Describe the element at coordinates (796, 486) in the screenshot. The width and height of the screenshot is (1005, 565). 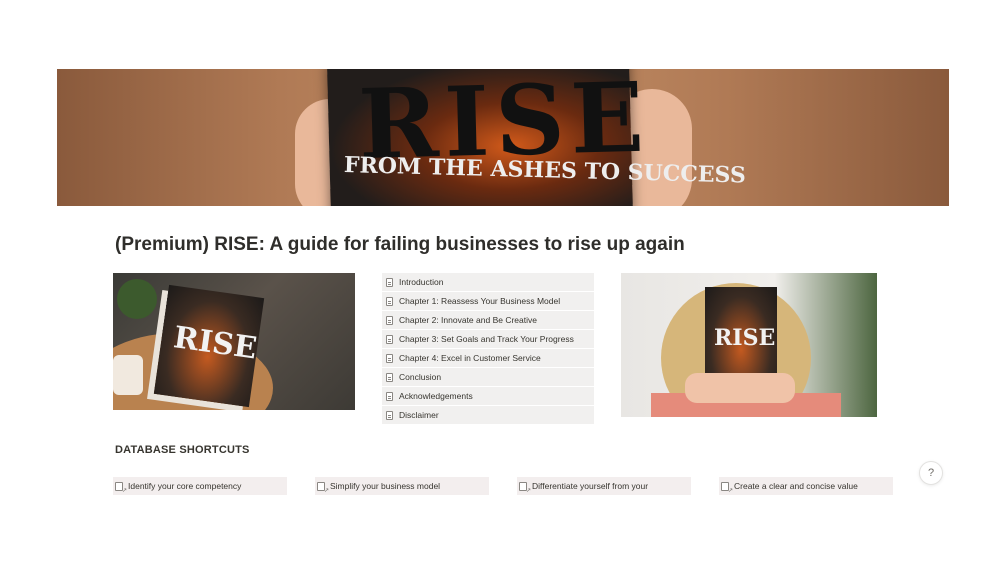
I see `shortcut-label: Create a clear and concise value` at that location.